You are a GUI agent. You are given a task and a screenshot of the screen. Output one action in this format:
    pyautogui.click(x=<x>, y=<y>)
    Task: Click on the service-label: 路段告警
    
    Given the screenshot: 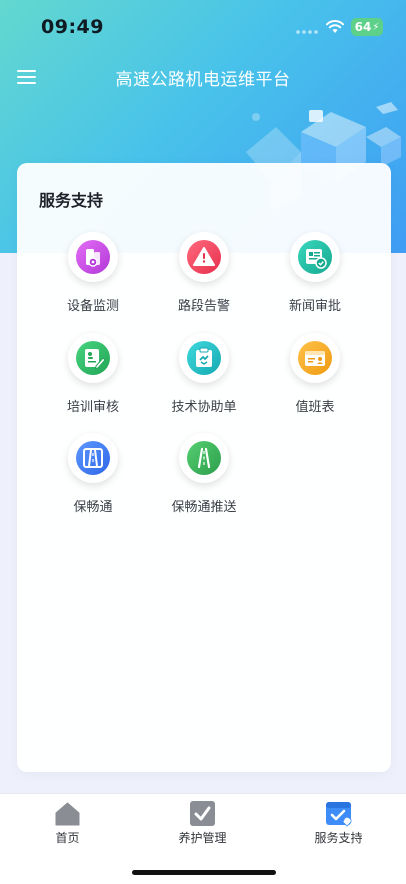 What is the action you would take?
    pyautogui.click(x=203, y=306)
    